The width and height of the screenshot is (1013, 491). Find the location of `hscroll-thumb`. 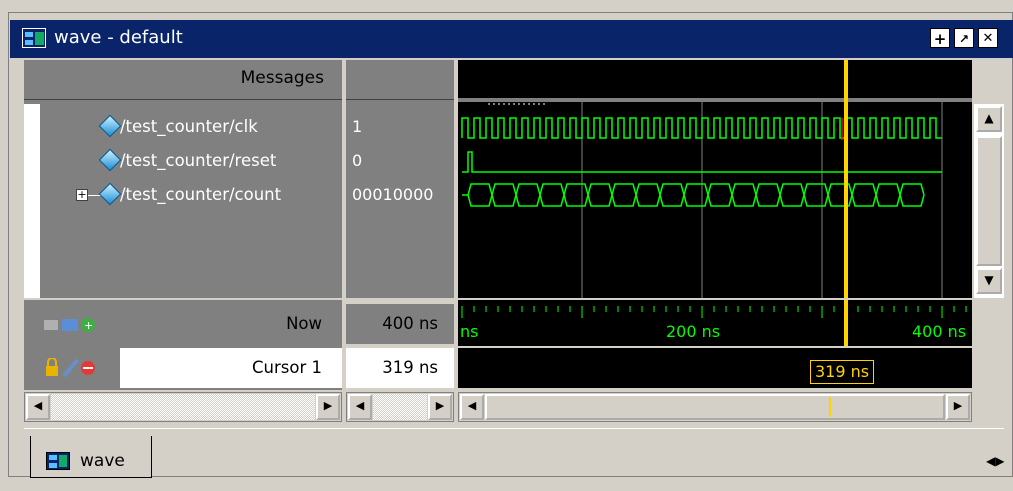

hscroll-thumb is located at coordinates (715, 407).